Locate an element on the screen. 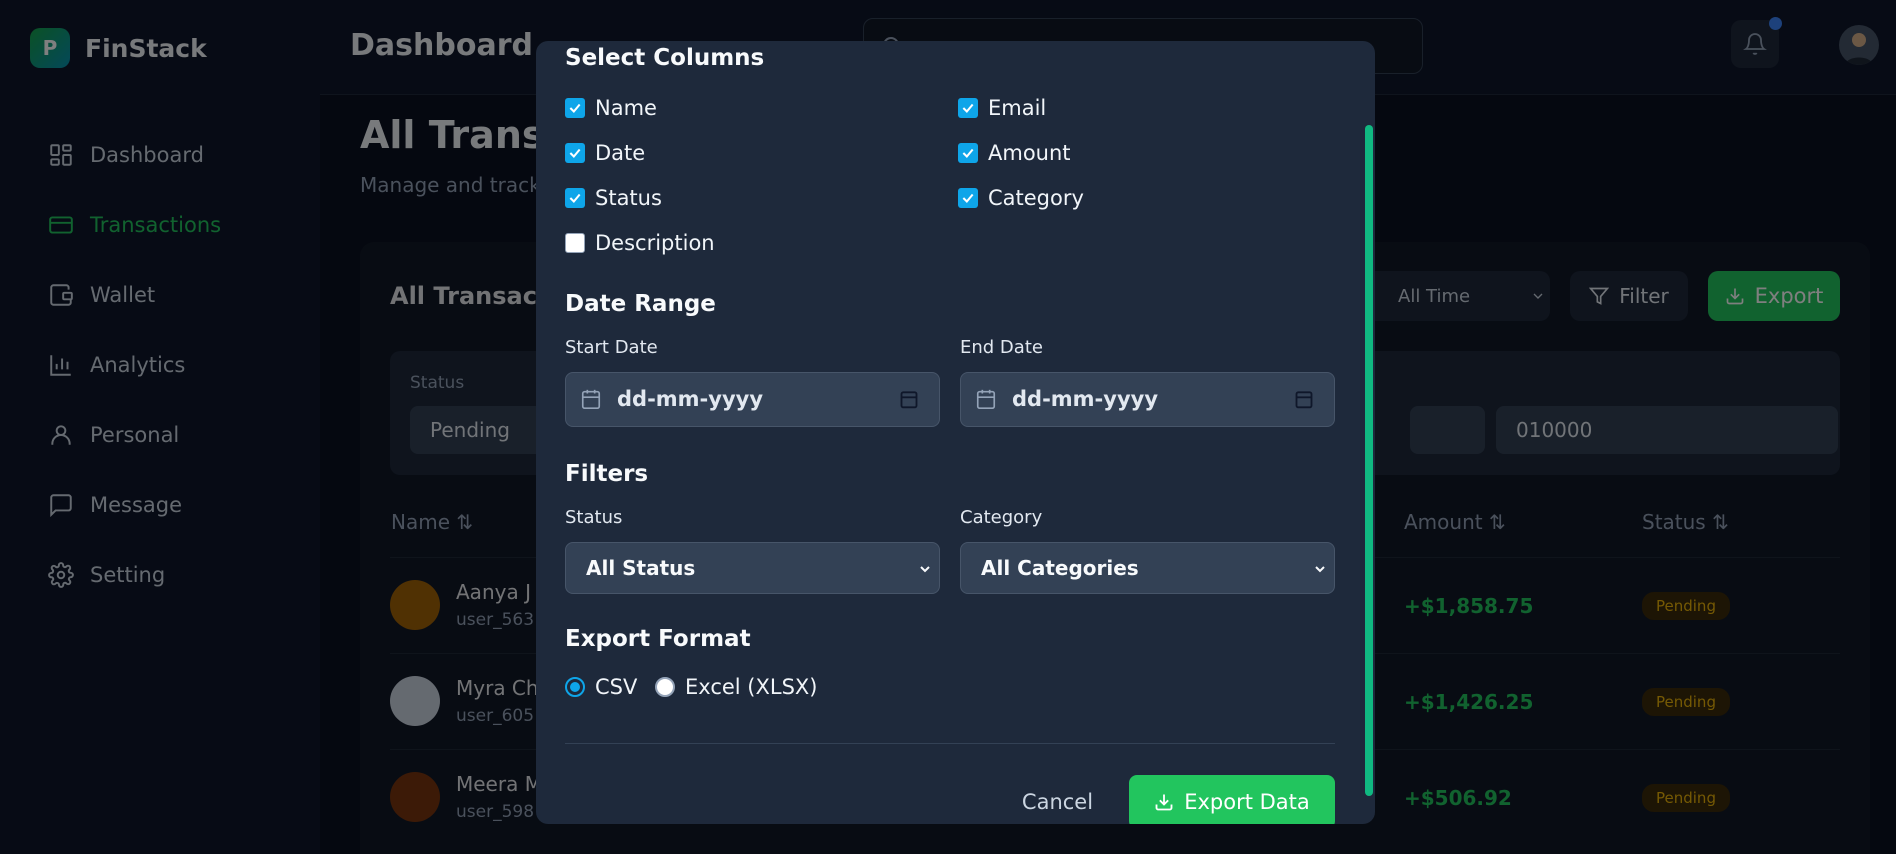 This screenshot has width=1896, height=854. checkbox-unchecked-icon is located at coordinates (575, 243).